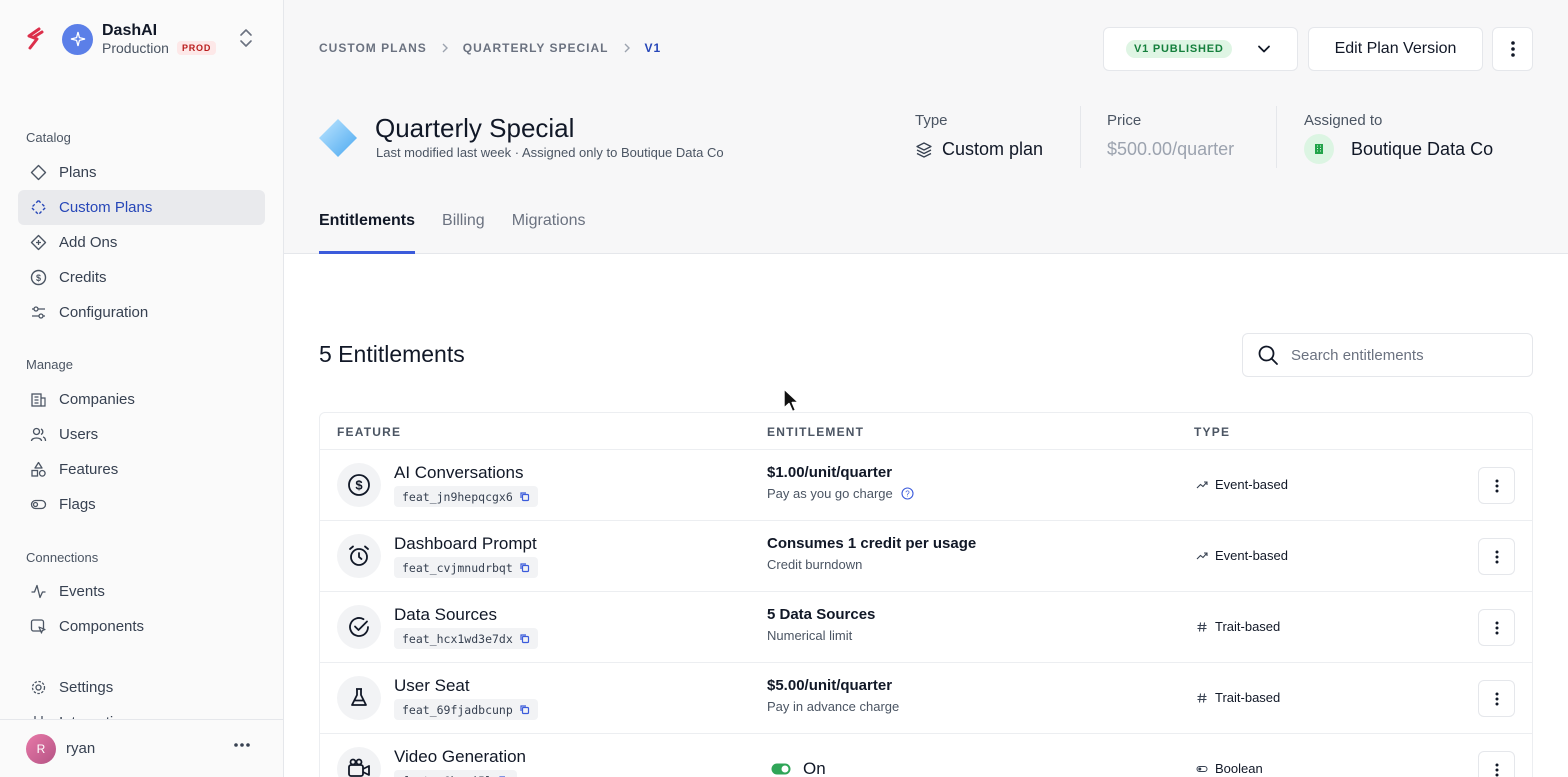 The height and width of the screenshot is (777, 1568). What do you see at coordinates (924, 149) in the screenshot?
I see `layers-icon` at bounding box center [924, 149].